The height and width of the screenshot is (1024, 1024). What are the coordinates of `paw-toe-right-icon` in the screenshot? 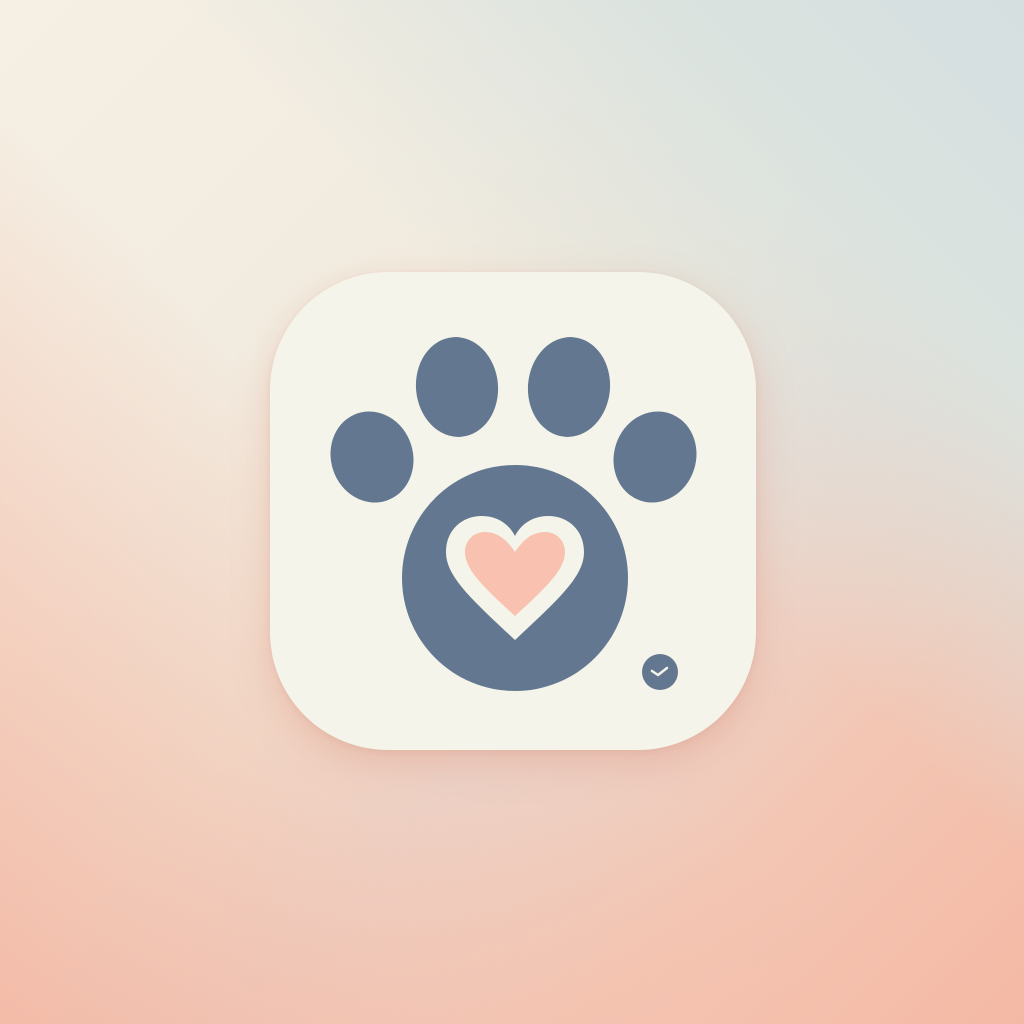 It's located at (655, 457).